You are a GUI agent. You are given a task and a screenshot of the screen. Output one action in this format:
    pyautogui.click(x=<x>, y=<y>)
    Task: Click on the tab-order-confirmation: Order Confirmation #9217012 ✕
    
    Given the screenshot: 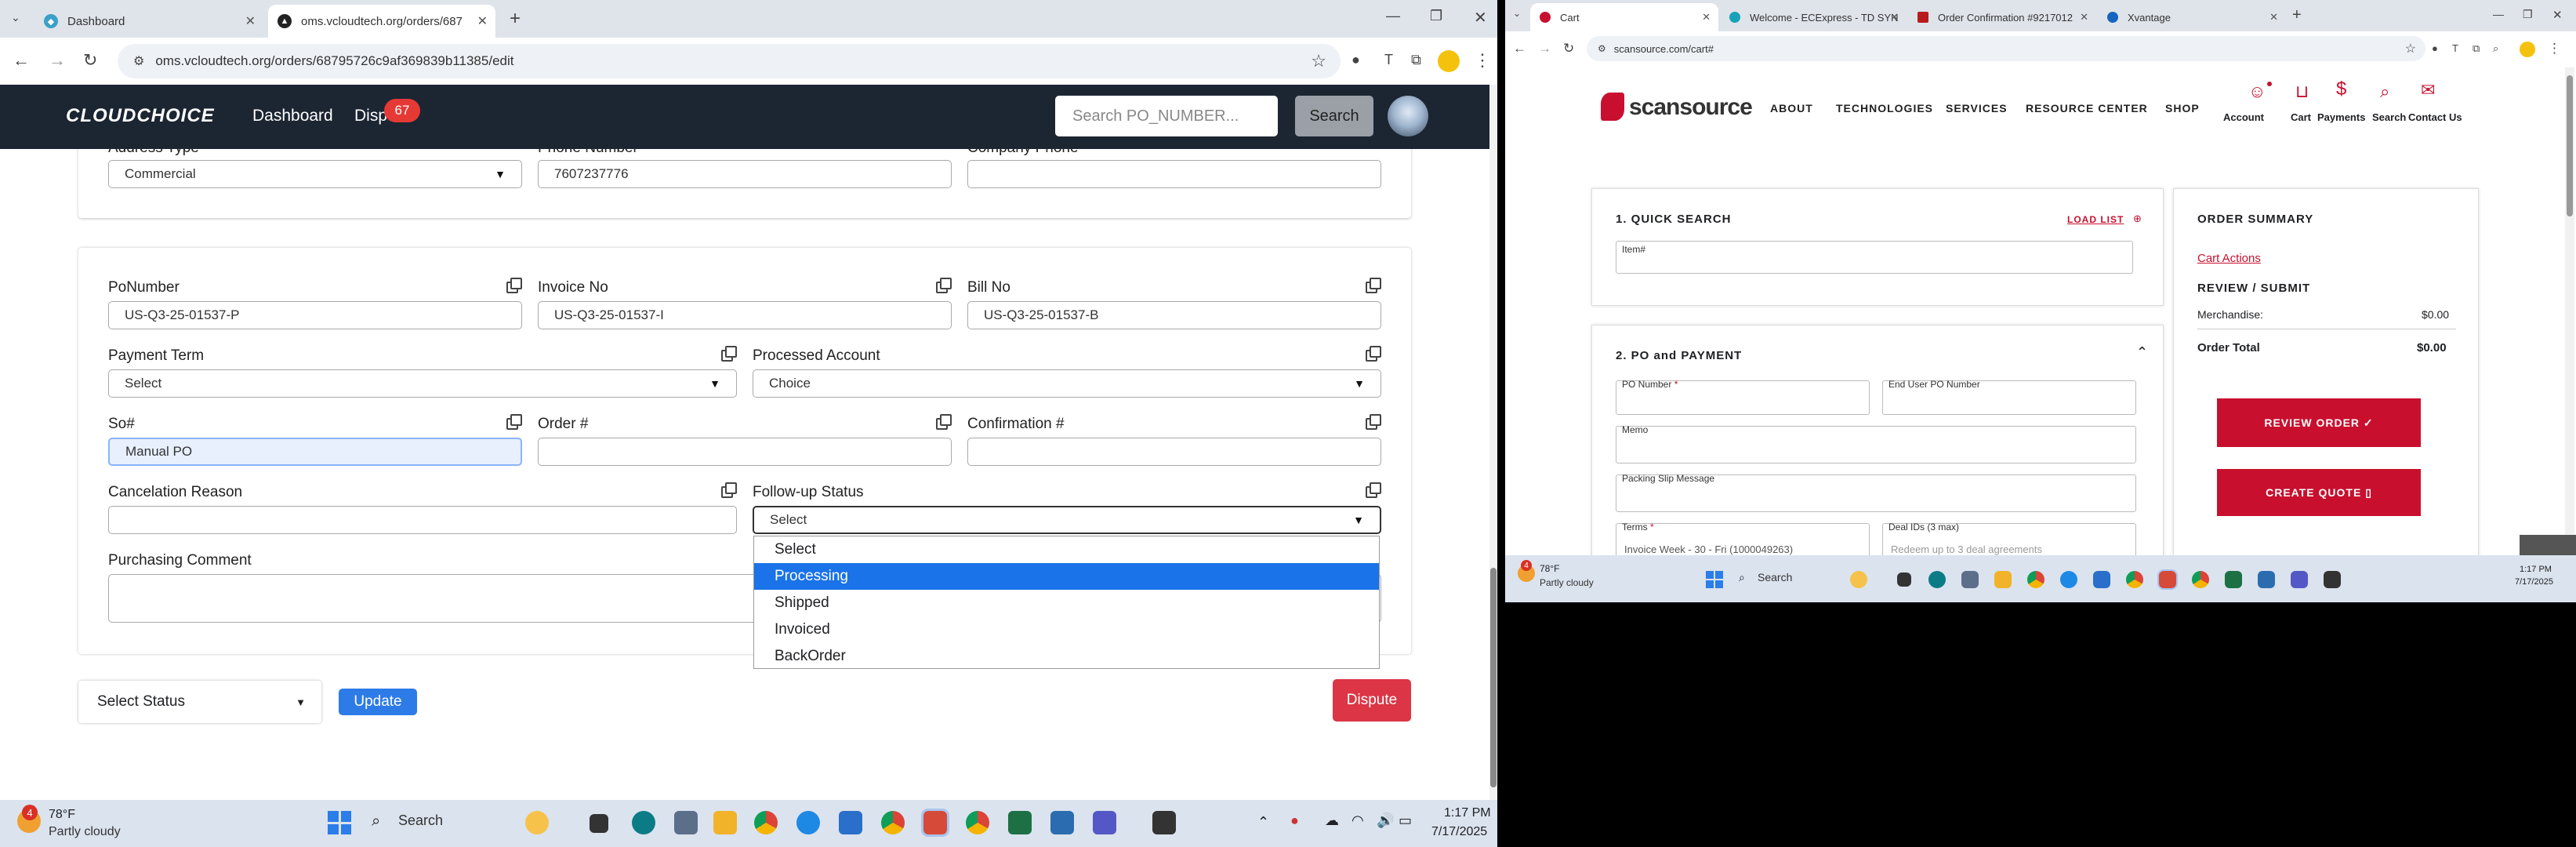 What is the action you would take?
    pyautogui.click(x=2002, y=17)
    